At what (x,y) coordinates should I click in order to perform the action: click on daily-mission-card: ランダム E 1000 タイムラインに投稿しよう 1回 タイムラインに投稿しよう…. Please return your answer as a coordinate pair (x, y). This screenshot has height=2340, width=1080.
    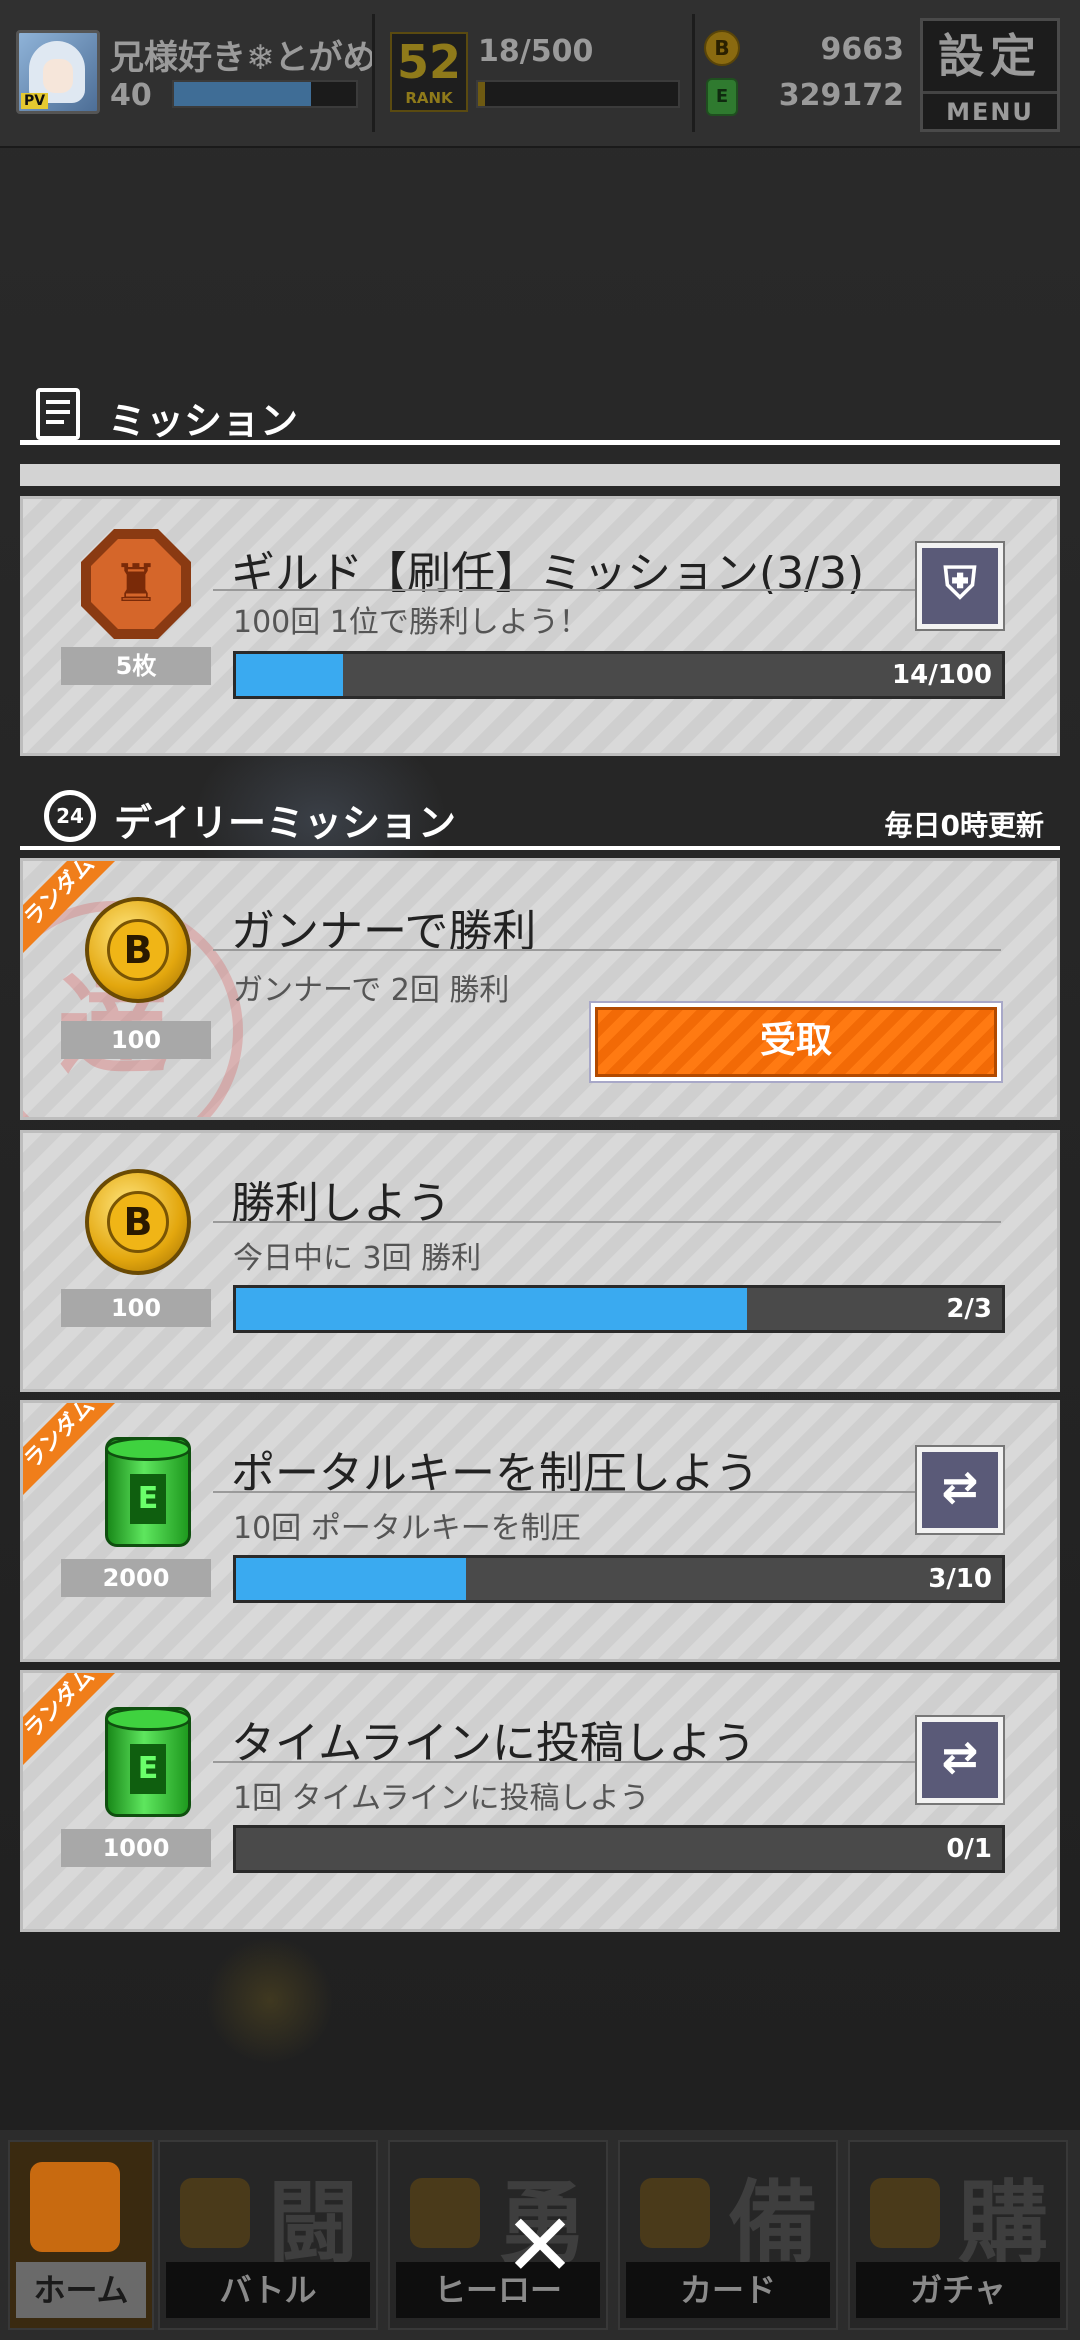
    Looking at the image, I should click on (540, 1801).